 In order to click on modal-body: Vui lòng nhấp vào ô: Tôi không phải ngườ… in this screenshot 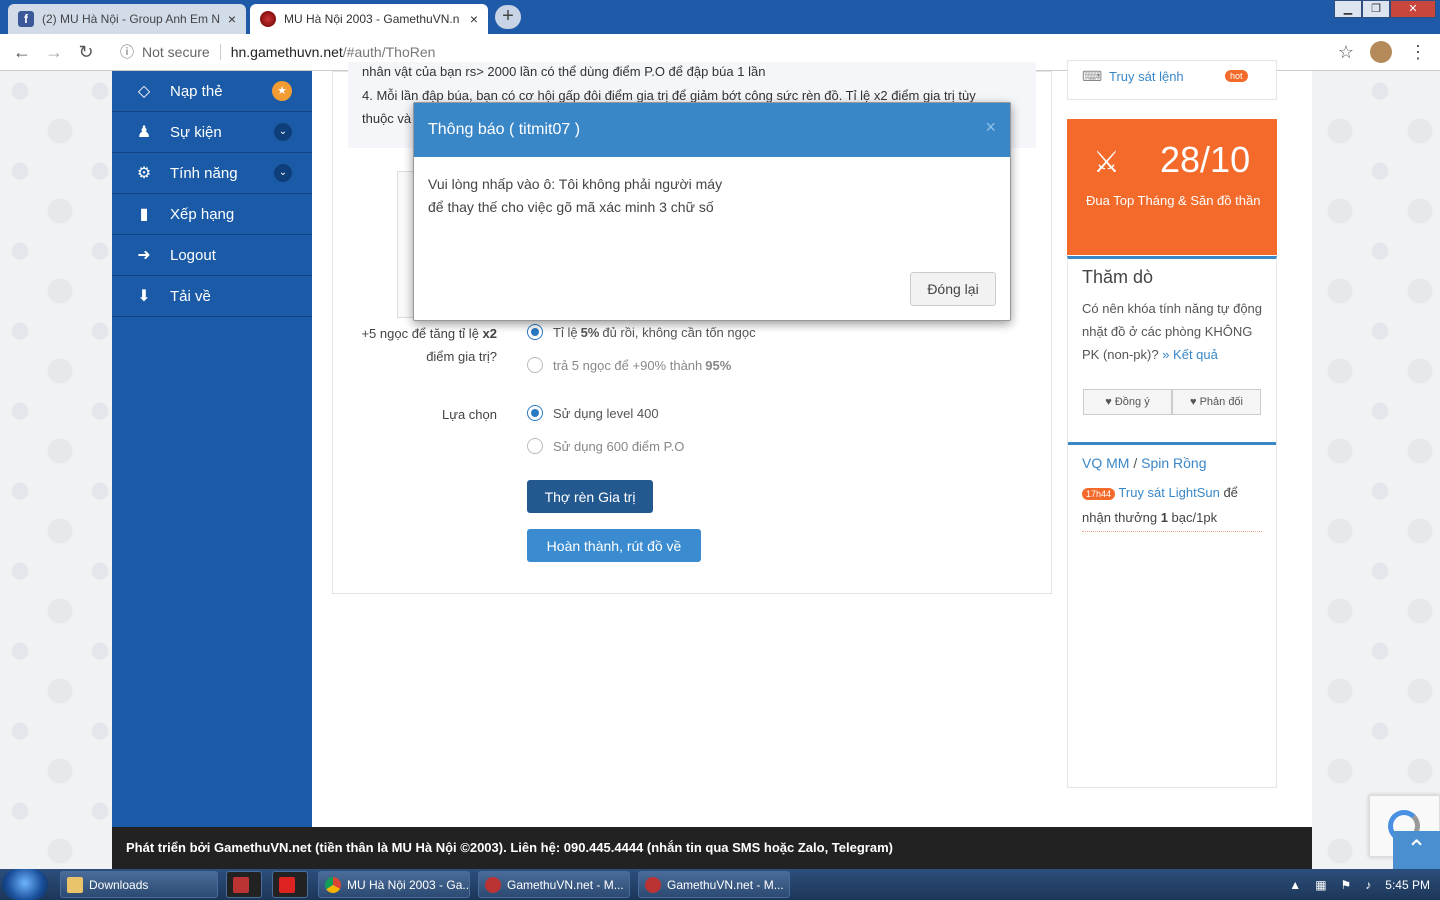, I will do `click(712, 196)`.